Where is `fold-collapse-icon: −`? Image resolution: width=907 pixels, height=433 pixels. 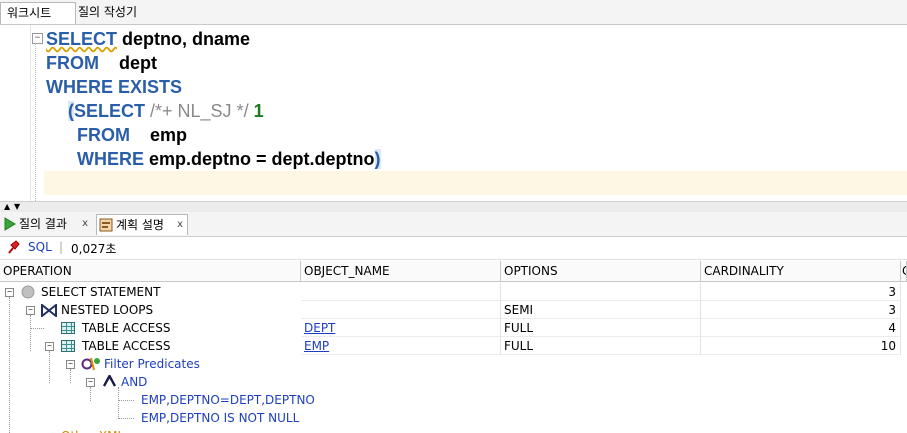 fold-collapse-icon: − is located at coordinates (37, 38).